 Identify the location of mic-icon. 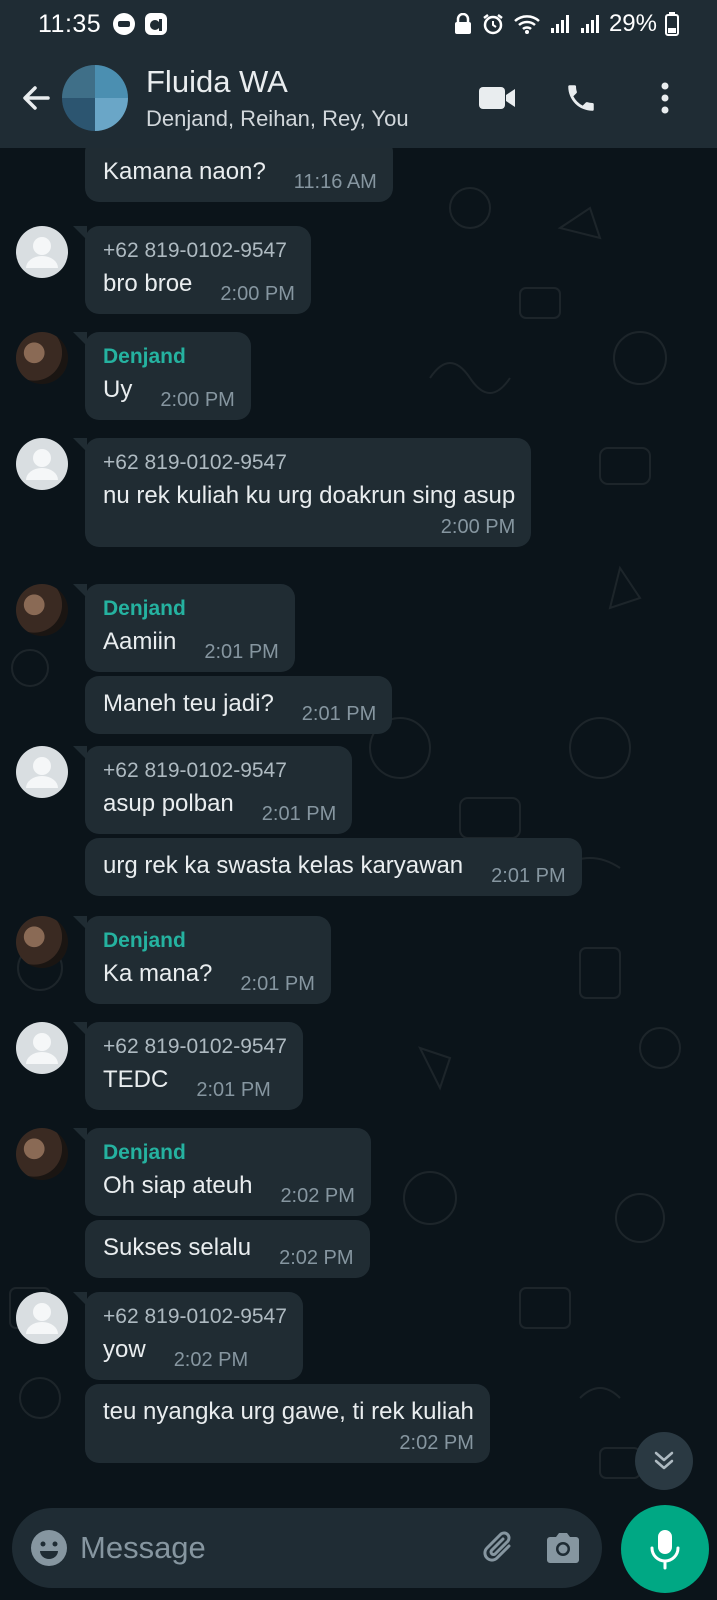
(665, 1550).